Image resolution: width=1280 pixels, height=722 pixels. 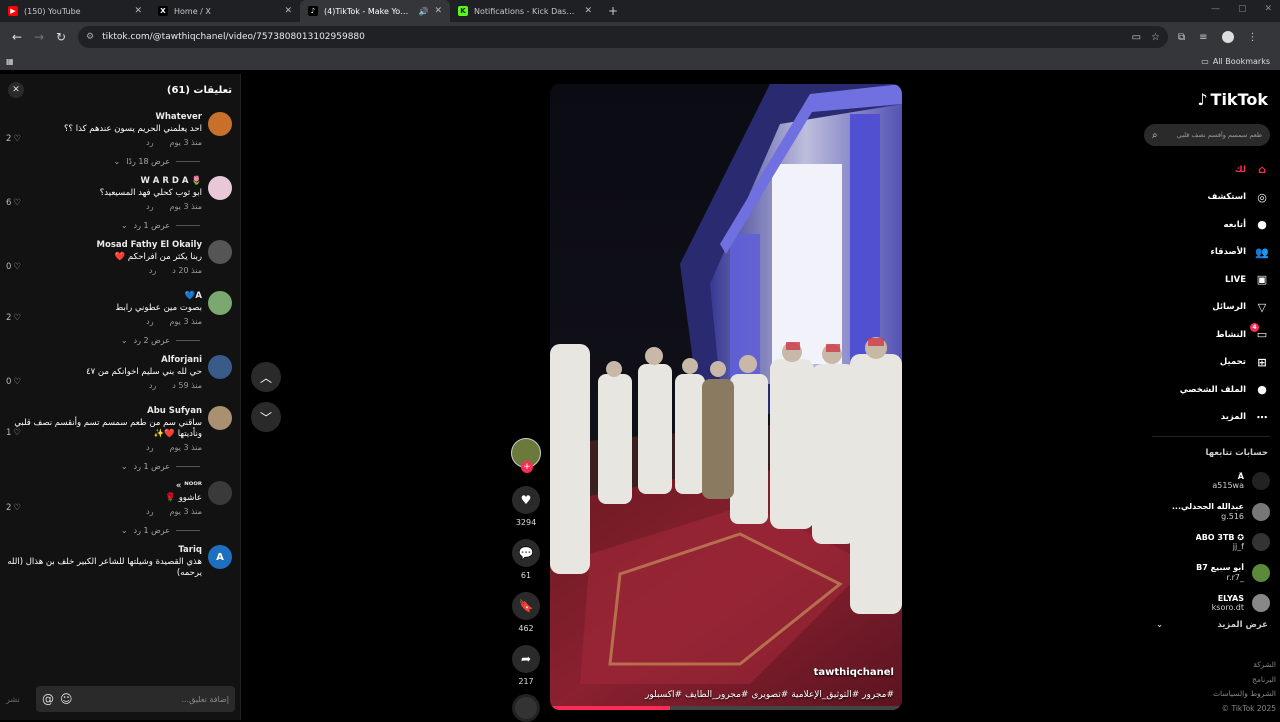 What do you see at coordinates (124, 341) in the screenshot?
I see `chevron-down-icon: ⌄` at bounding box center [124, 341].